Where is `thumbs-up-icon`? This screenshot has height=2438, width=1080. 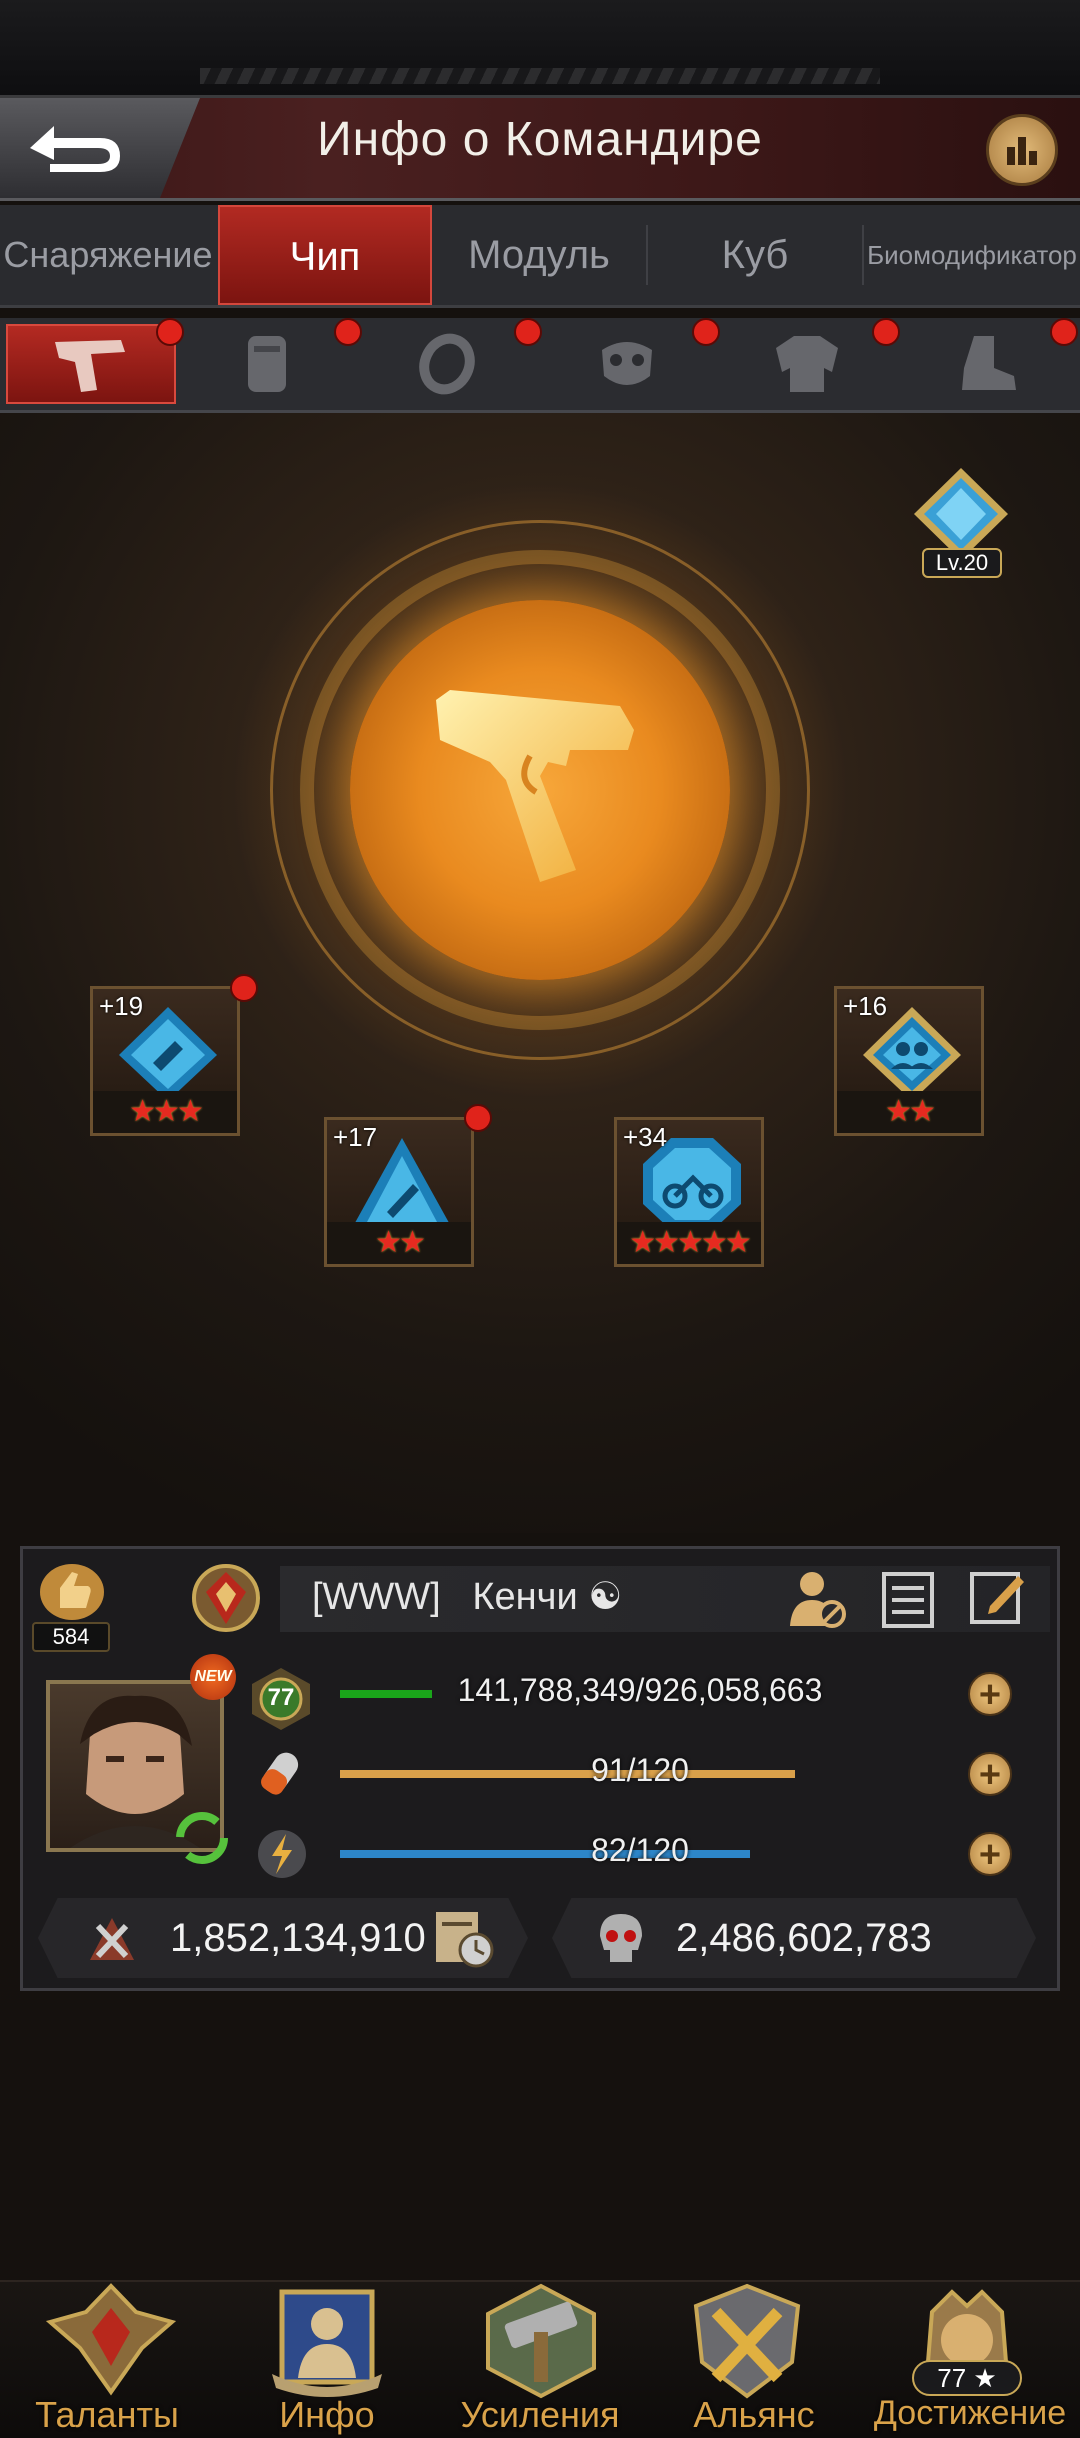 thumbs-up-icon is located at coordinates (72, 1592).